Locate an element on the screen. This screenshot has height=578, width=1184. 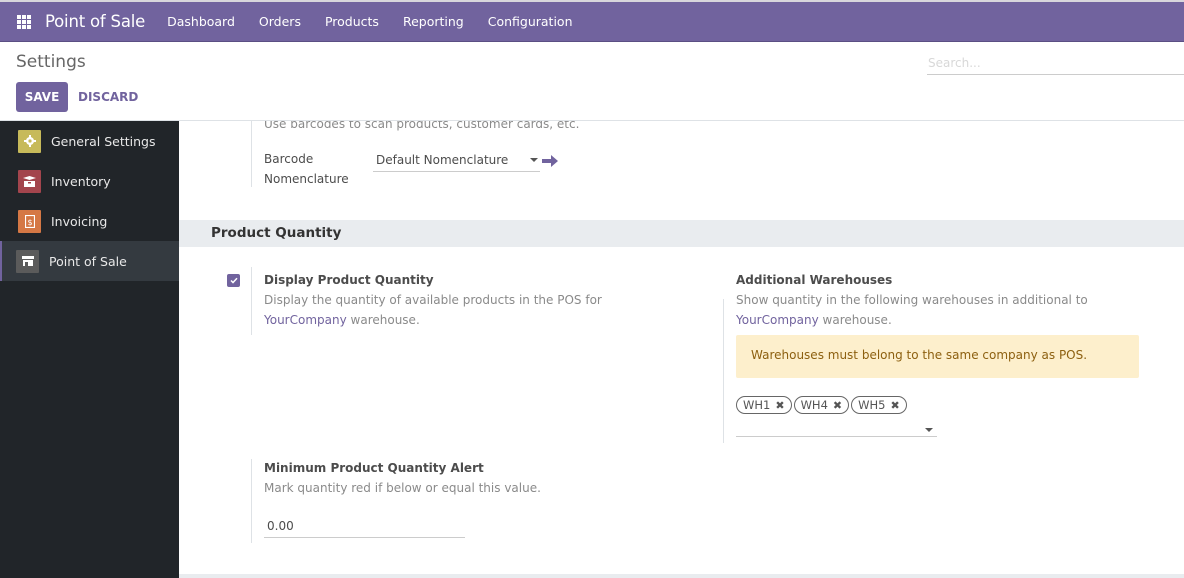
apps-menu-icon is located at coordinates (24, 21).